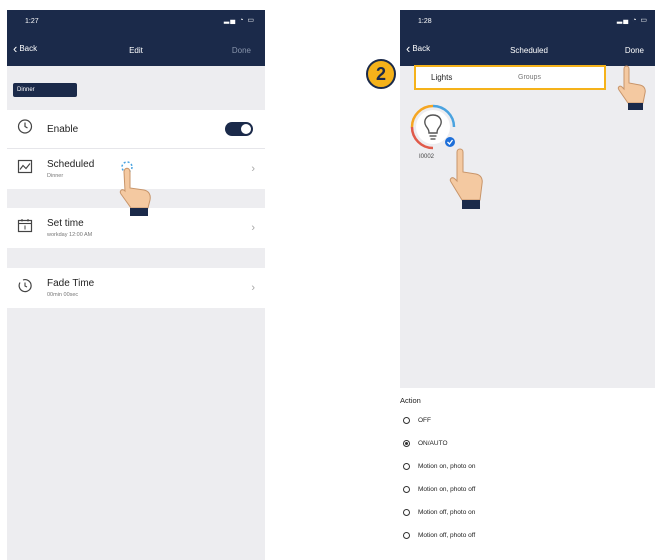  Describe the element at coordinates (136, 50) in the screenshot. I see `page-title: Edit` at that location.